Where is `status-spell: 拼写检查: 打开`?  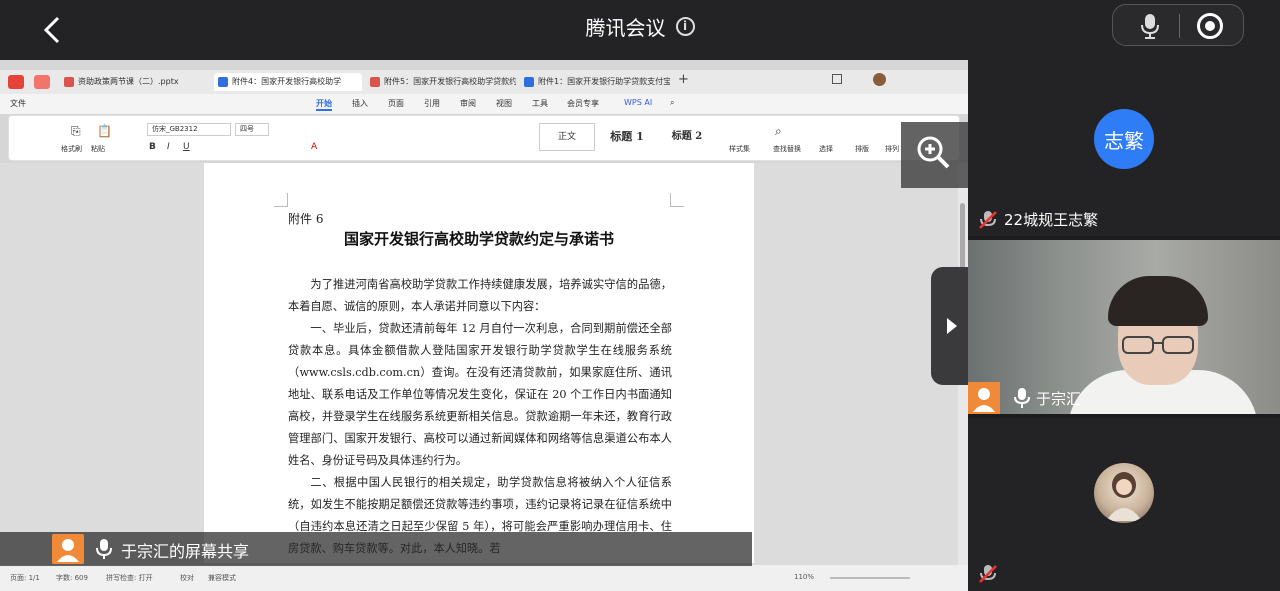
status-spell: 拼写检查: 打开 is located at coordinates (129, 578).